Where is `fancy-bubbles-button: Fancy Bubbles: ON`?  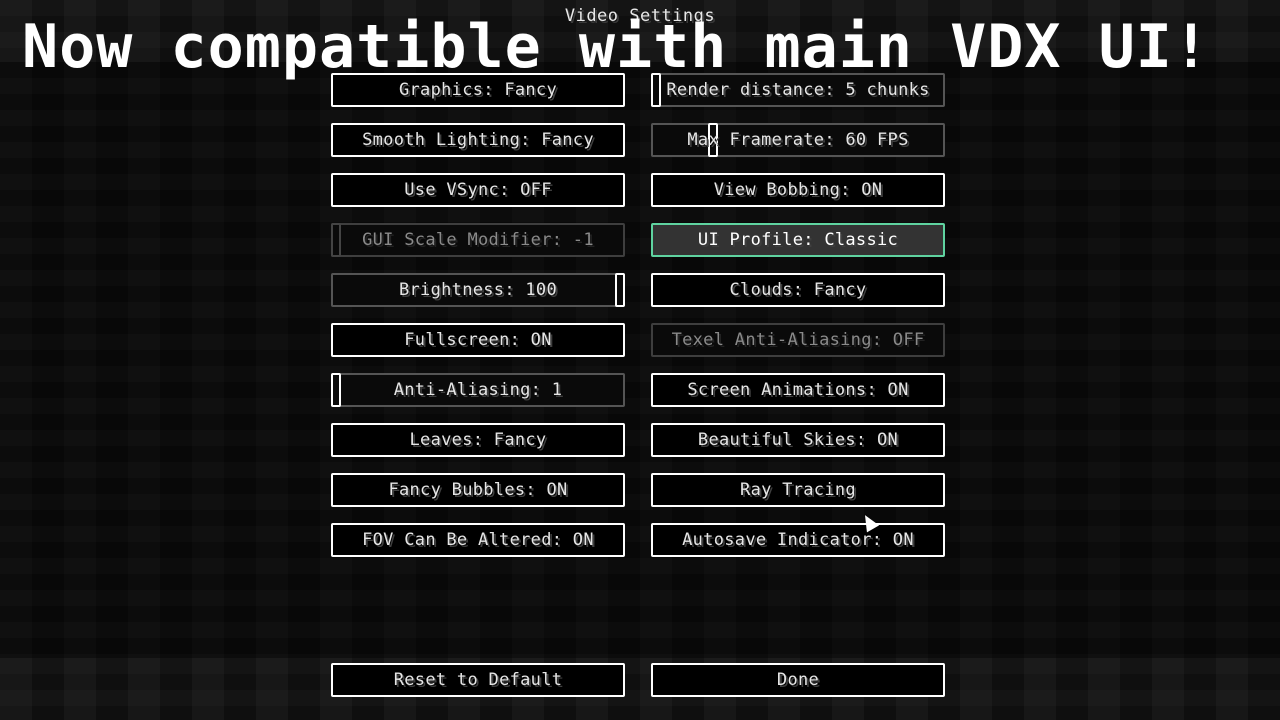 fancy-bubbles-button: Fancy Bubbles: ON is located at coordinates (478, 490).